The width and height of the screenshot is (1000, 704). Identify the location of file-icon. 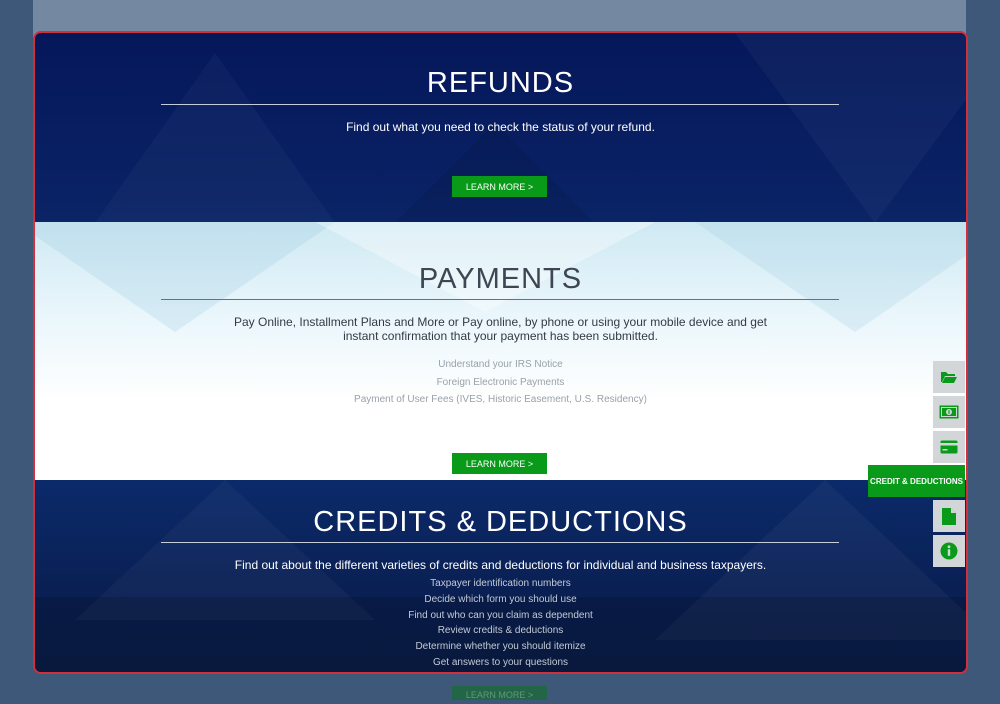
(949, 516).